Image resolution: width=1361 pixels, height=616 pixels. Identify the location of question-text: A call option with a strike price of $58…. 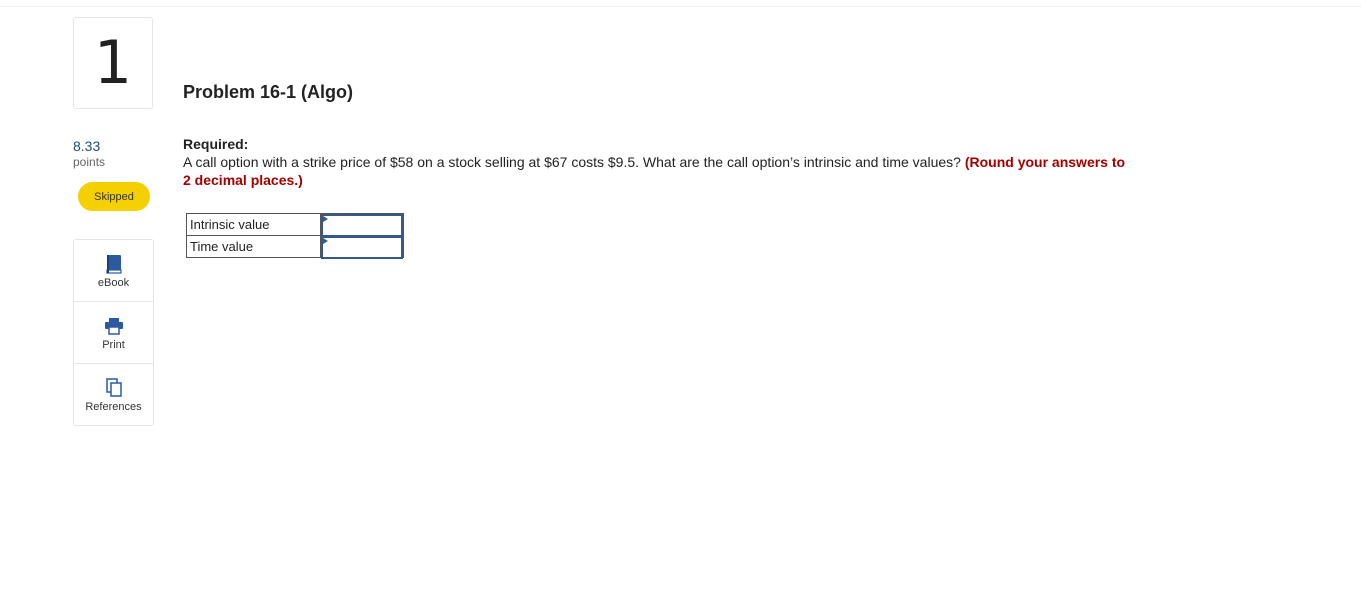
(658, 171).